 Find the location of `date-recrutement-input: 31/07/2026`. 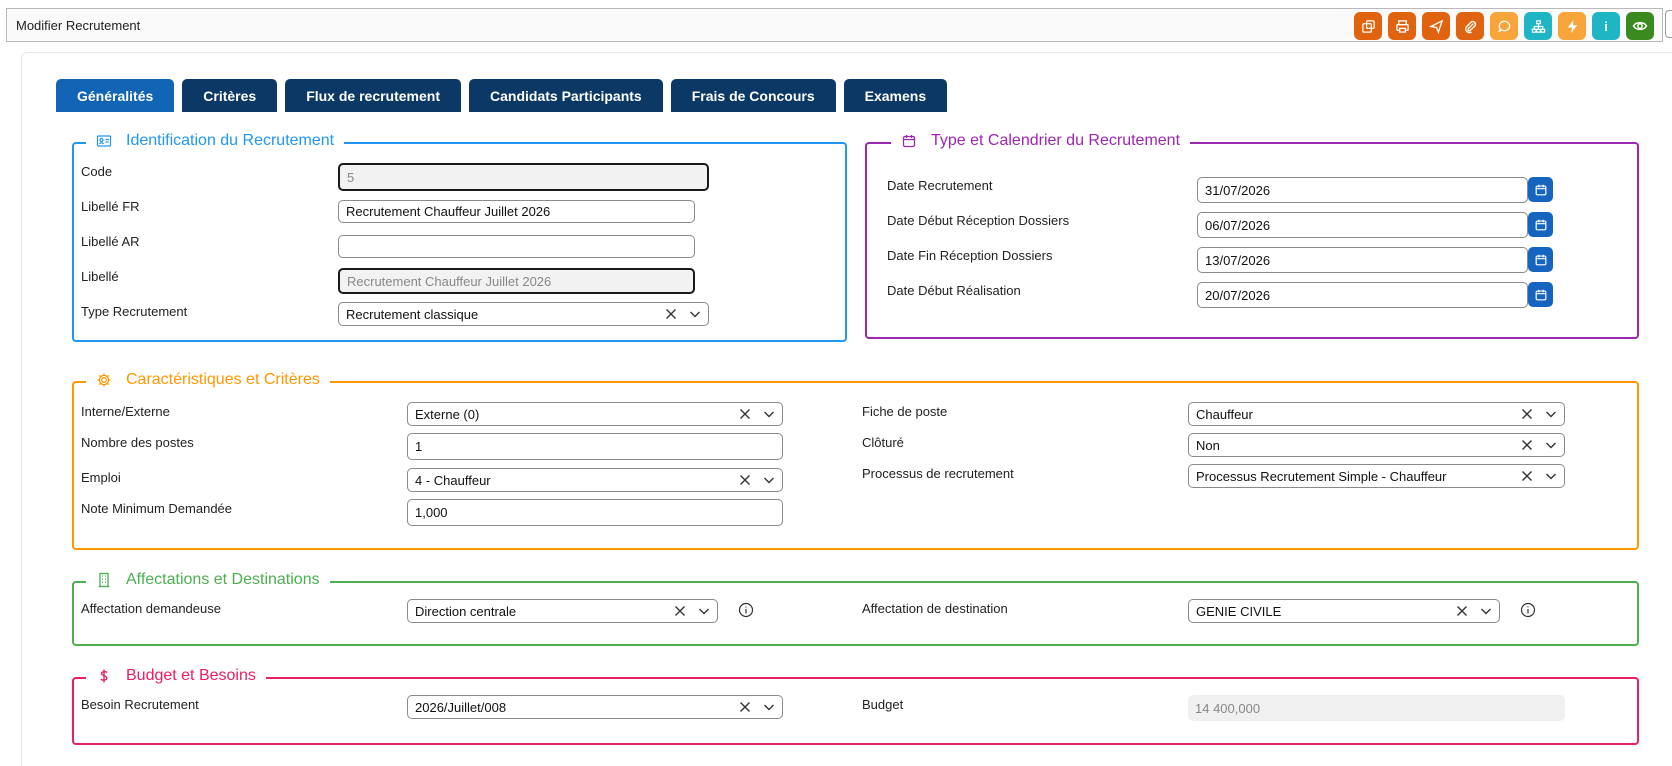

date-recrutement-input: 31/07/2026 is located at coordinates (1362, 190).